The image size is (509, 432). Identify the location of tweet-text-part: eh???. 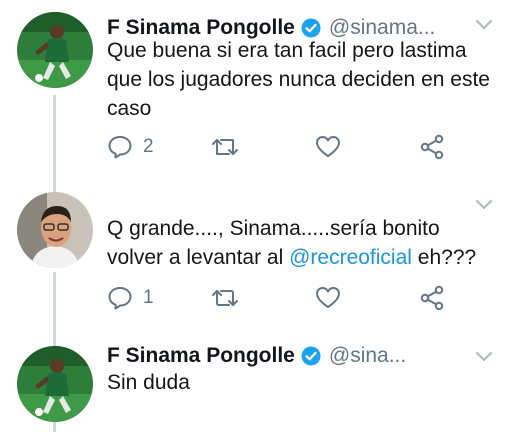
(444, 257).